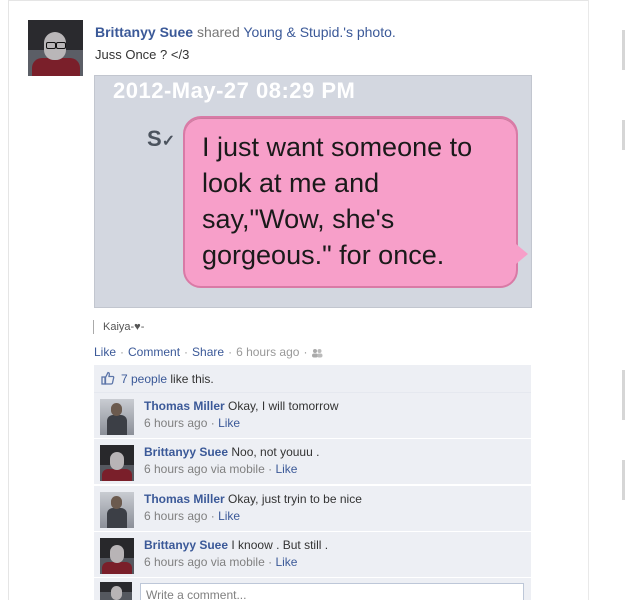 The width and height of the screenshot is (626, 600). I want to click on shared-page-link: Young & Stupid., so click(293, 32).